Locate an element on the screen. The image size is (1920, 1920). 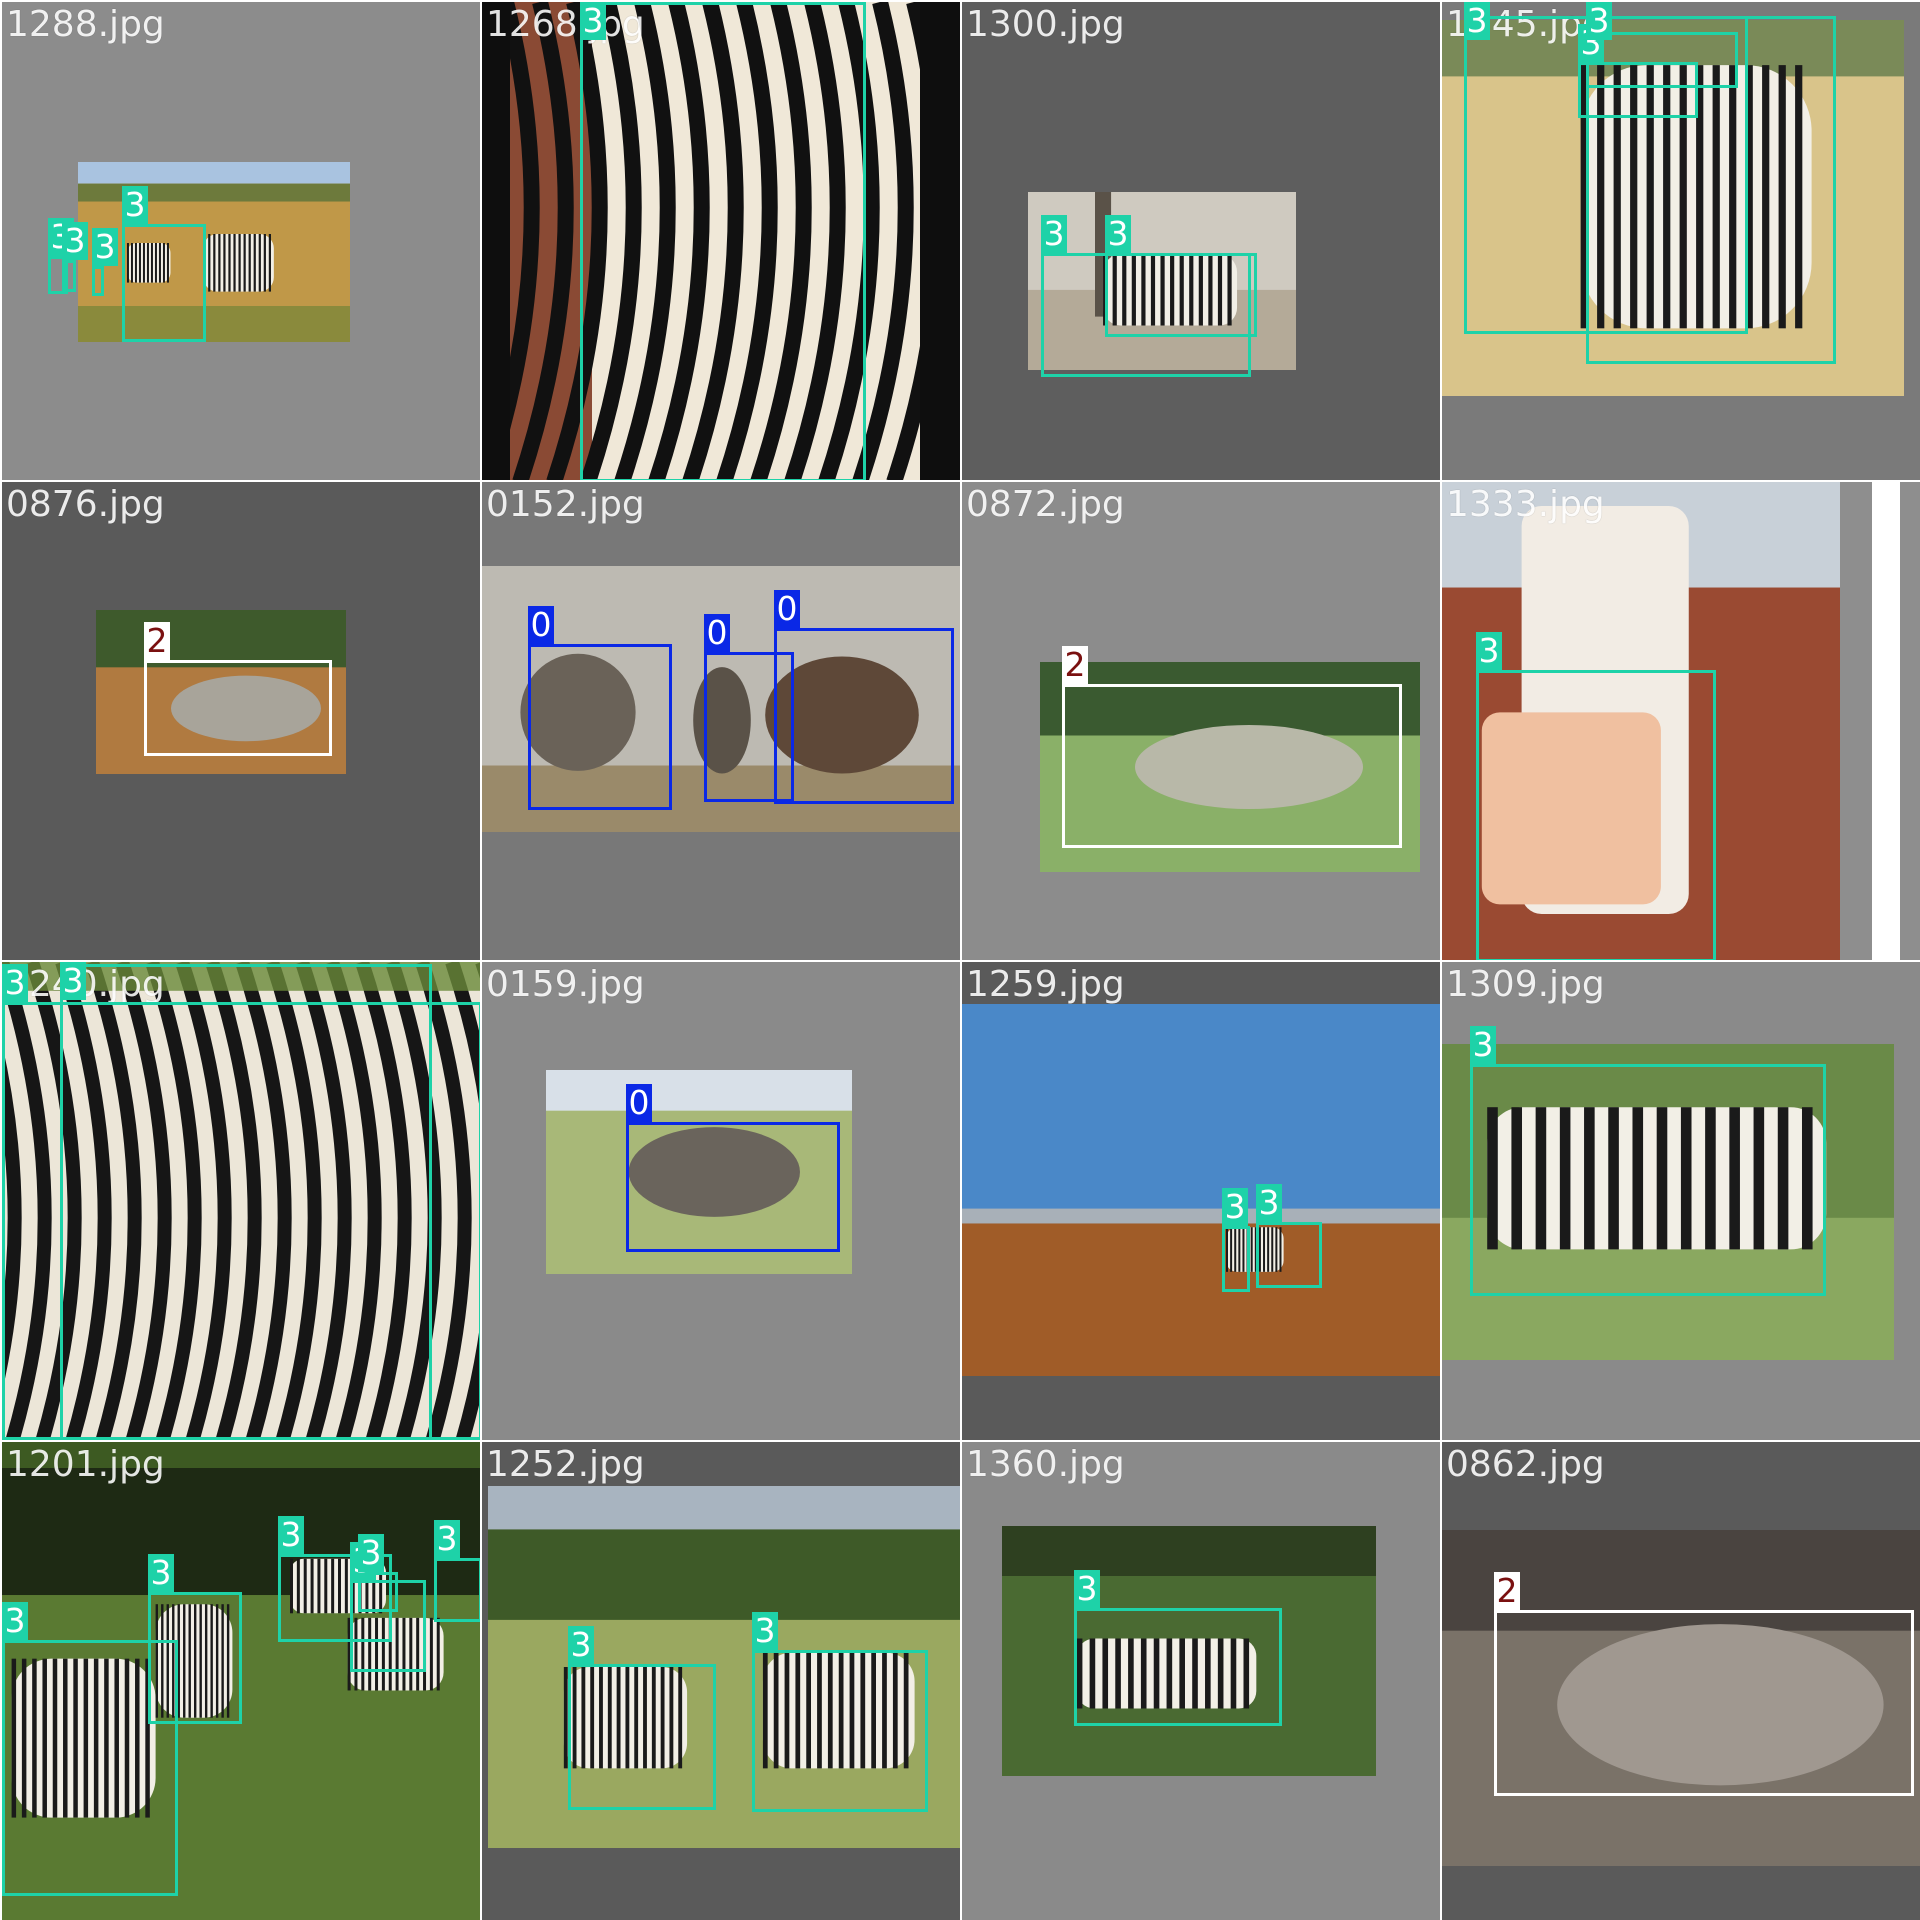
tile-filename: 0862.jpg is located at coordinates (1525, 1464).